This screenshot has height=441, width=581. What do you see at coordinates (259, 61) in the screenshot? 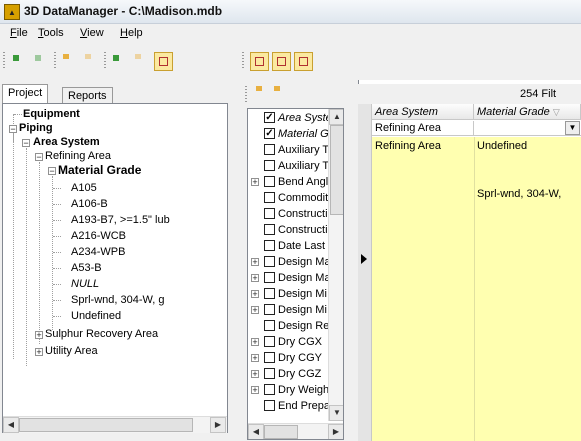
I see `view-layout-1-icon` at bounding box center [259, 61].